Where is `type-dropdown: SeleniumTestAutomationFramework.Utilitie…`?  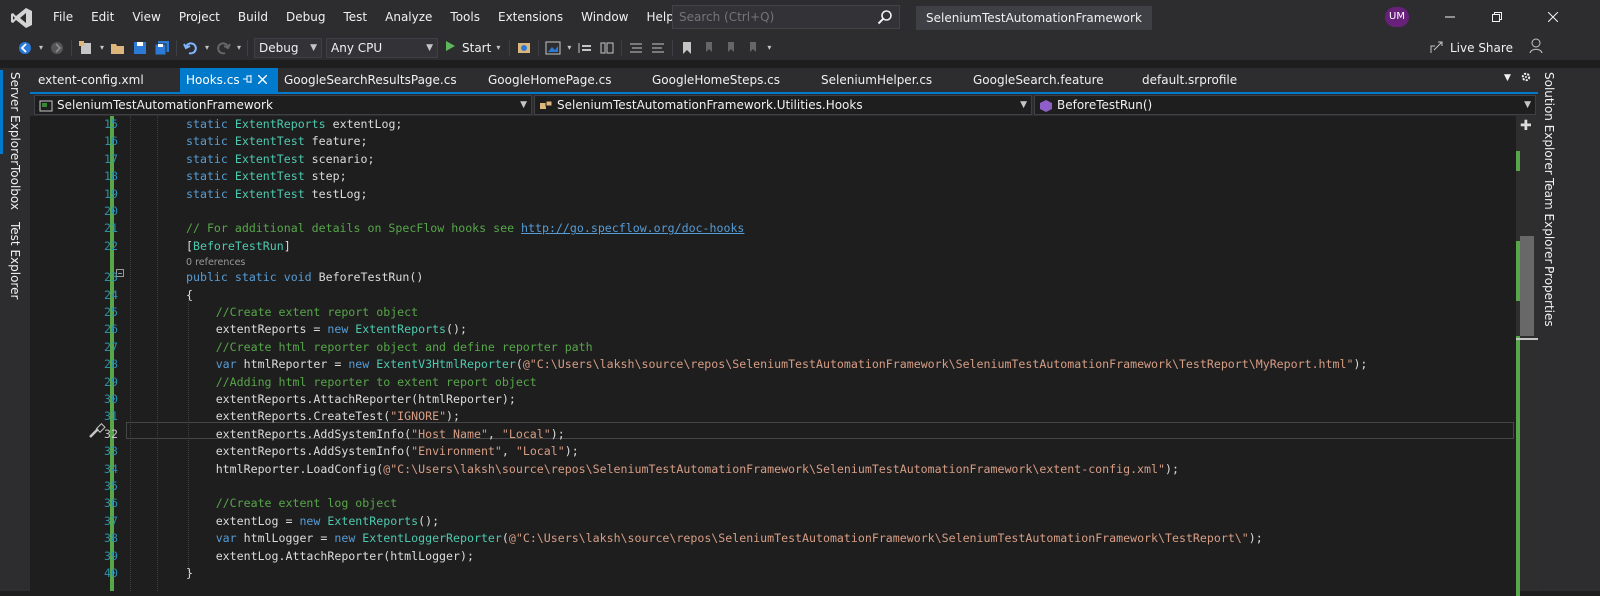 type-dropdown: SeleniumTestAutomationFramework.Utilitie… is located at coordinates (783, 105).